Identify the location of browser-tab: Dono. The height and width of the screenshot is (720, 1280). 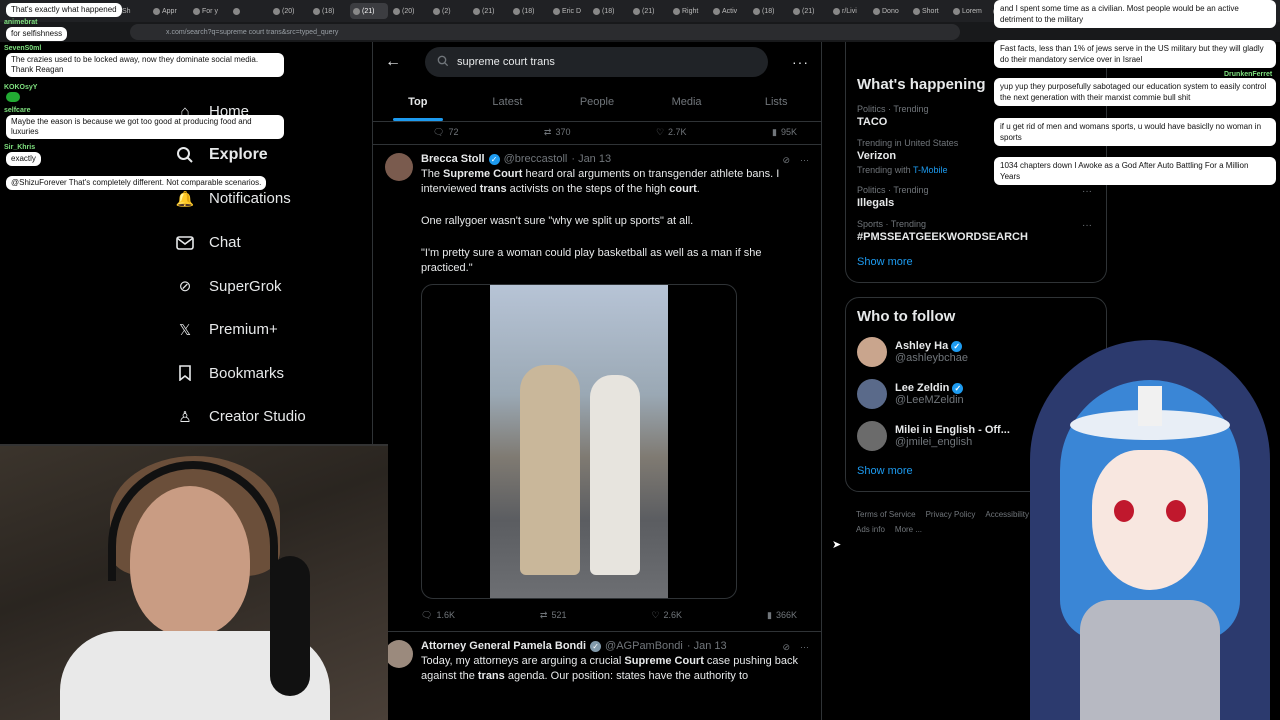
(889, 11).